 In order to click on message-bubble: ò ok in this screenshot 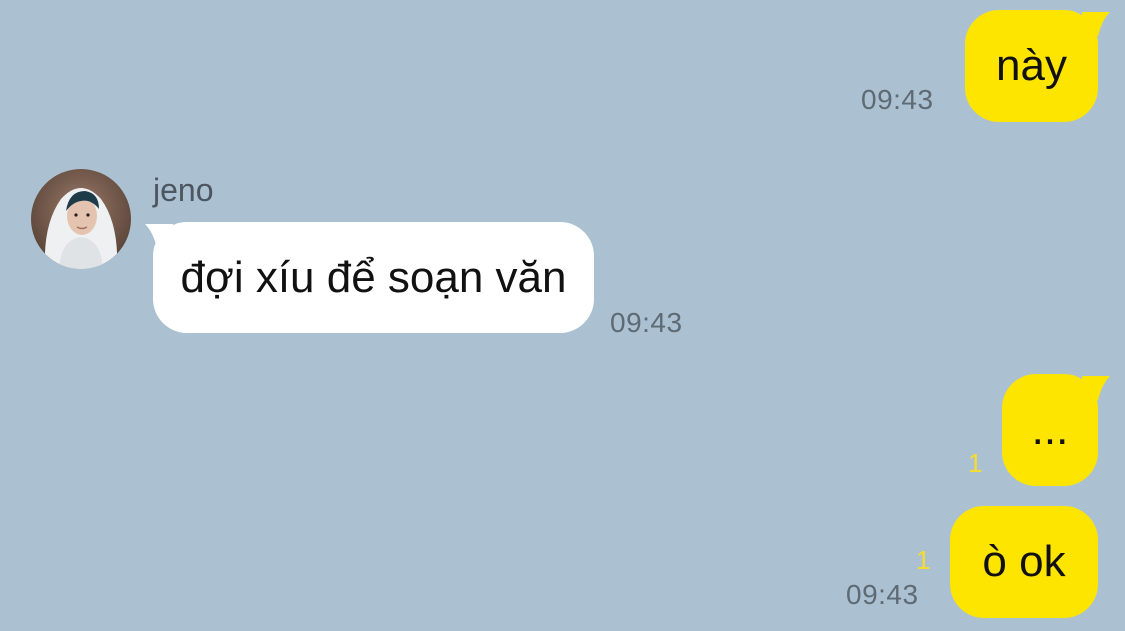, I will do `click(1024, 562)`.